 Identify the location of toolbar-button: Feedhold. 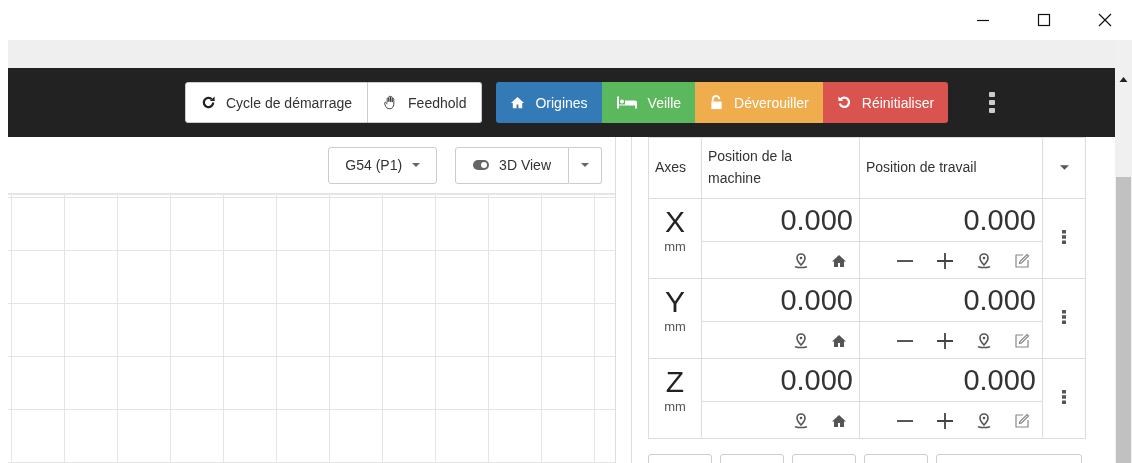
(425, 102).